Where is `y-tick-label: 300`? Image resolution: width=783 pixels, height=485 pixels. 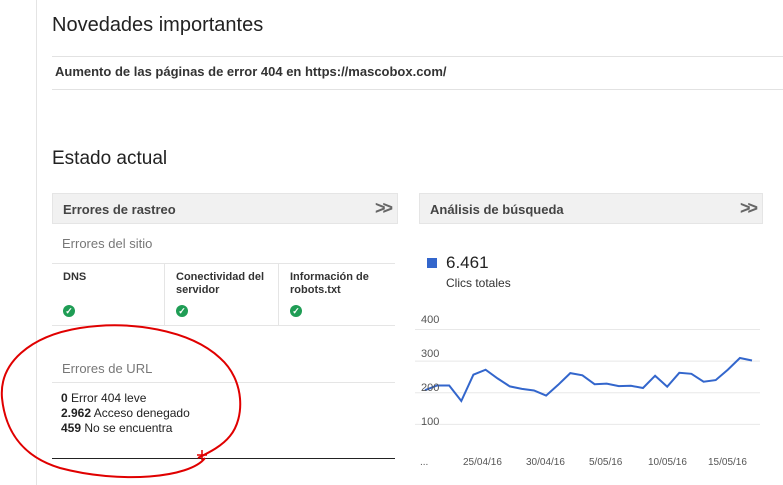 y-tick-label: 300 is located at coordinates (430, 354).